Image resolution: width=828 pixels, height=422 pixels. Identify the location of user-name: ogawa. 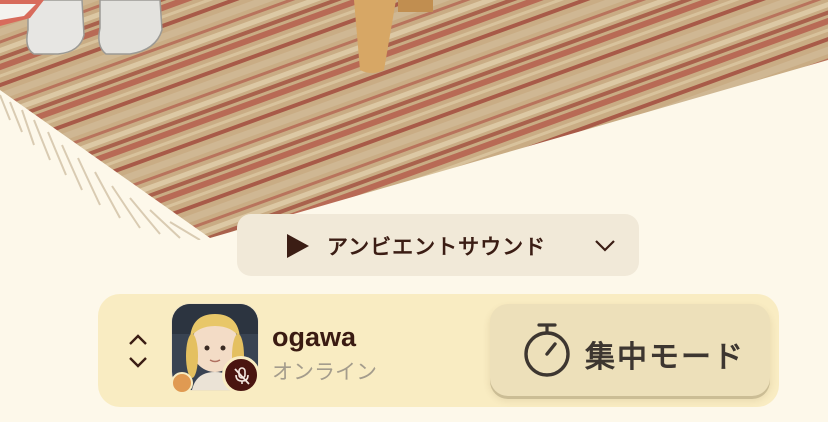
(314, 337).